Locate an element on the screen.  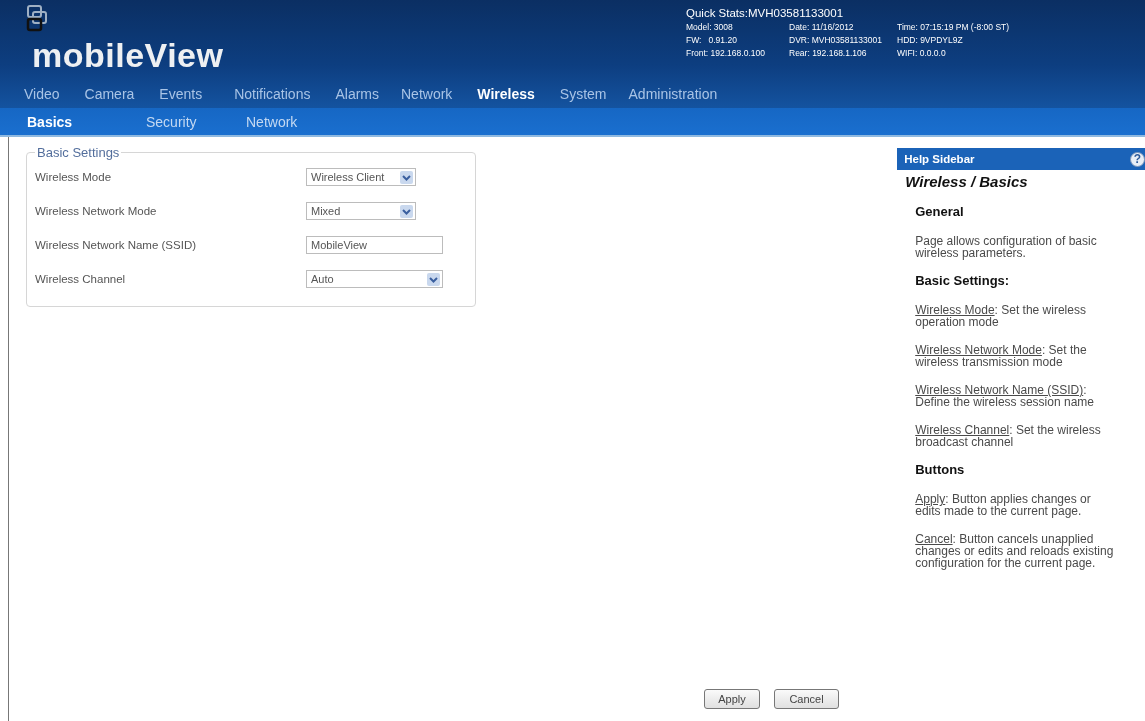
nav-tab: System is located at coordinates (583, 94).